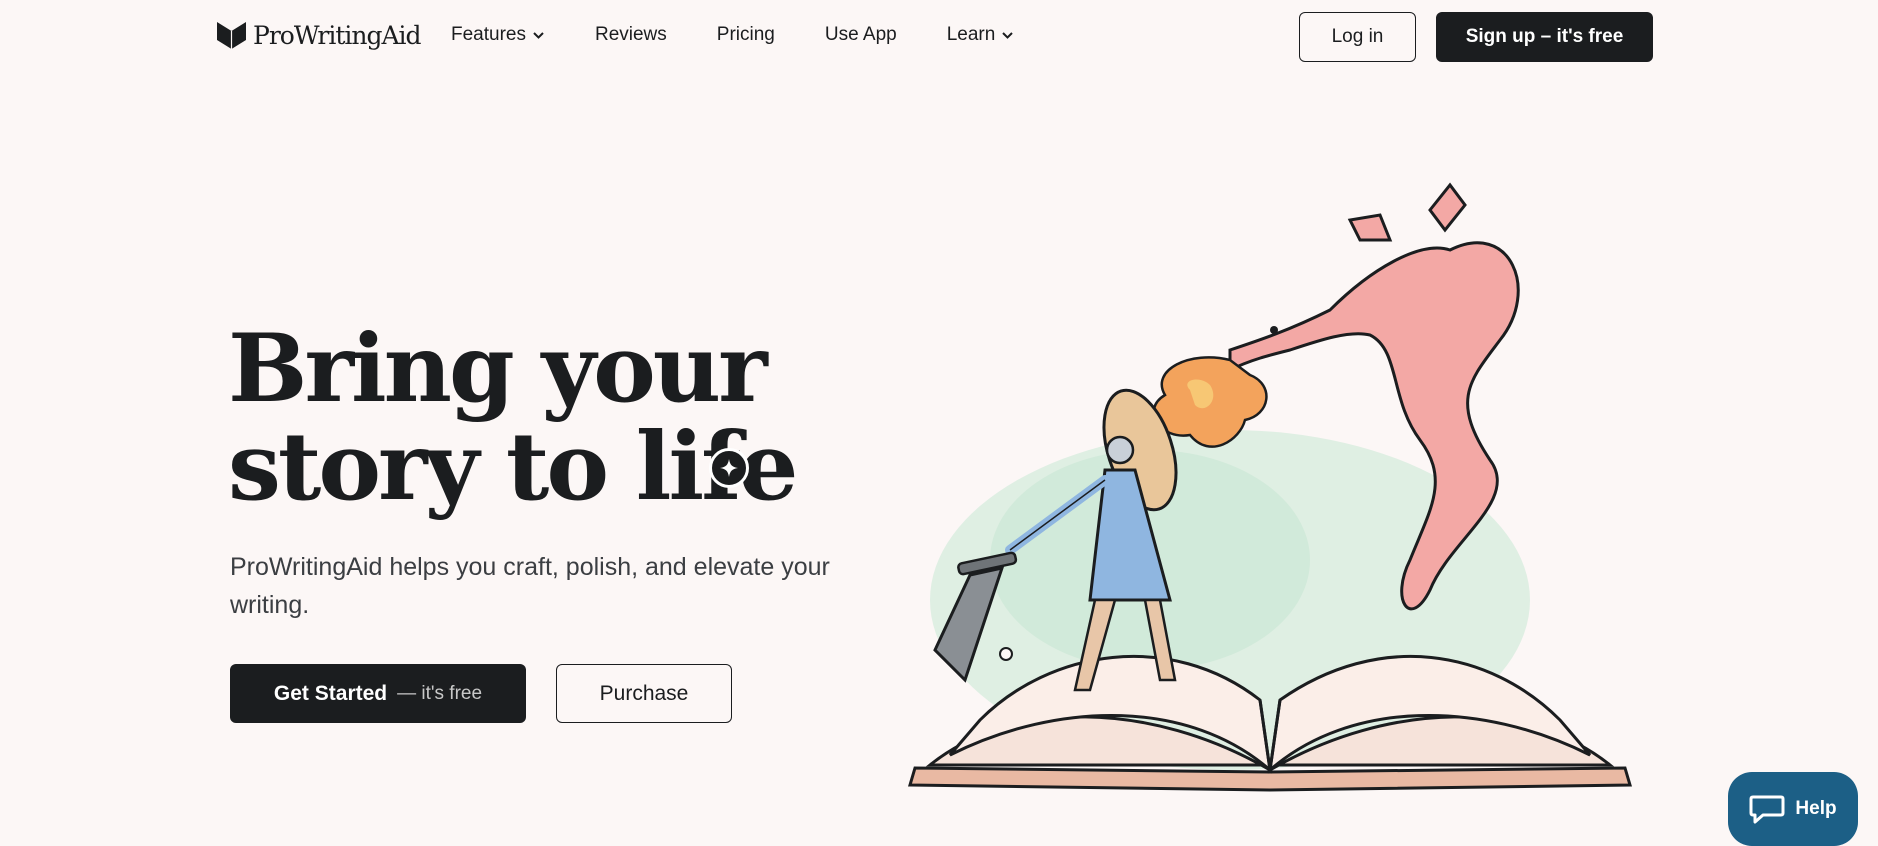 This screenshot has height=846, width=1878. I want to click on hero-title: Bring your story to life, so click(513, 415).